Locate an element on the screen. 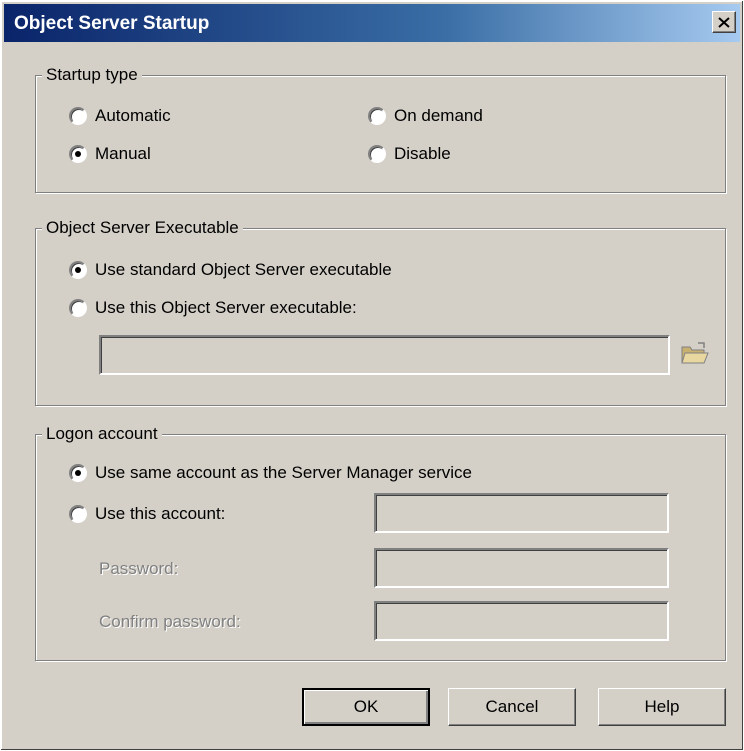 Image resolution: width=744 pixels, height=751 pixels. radio-disable-label: Disable is located at coordinates (422, 153).